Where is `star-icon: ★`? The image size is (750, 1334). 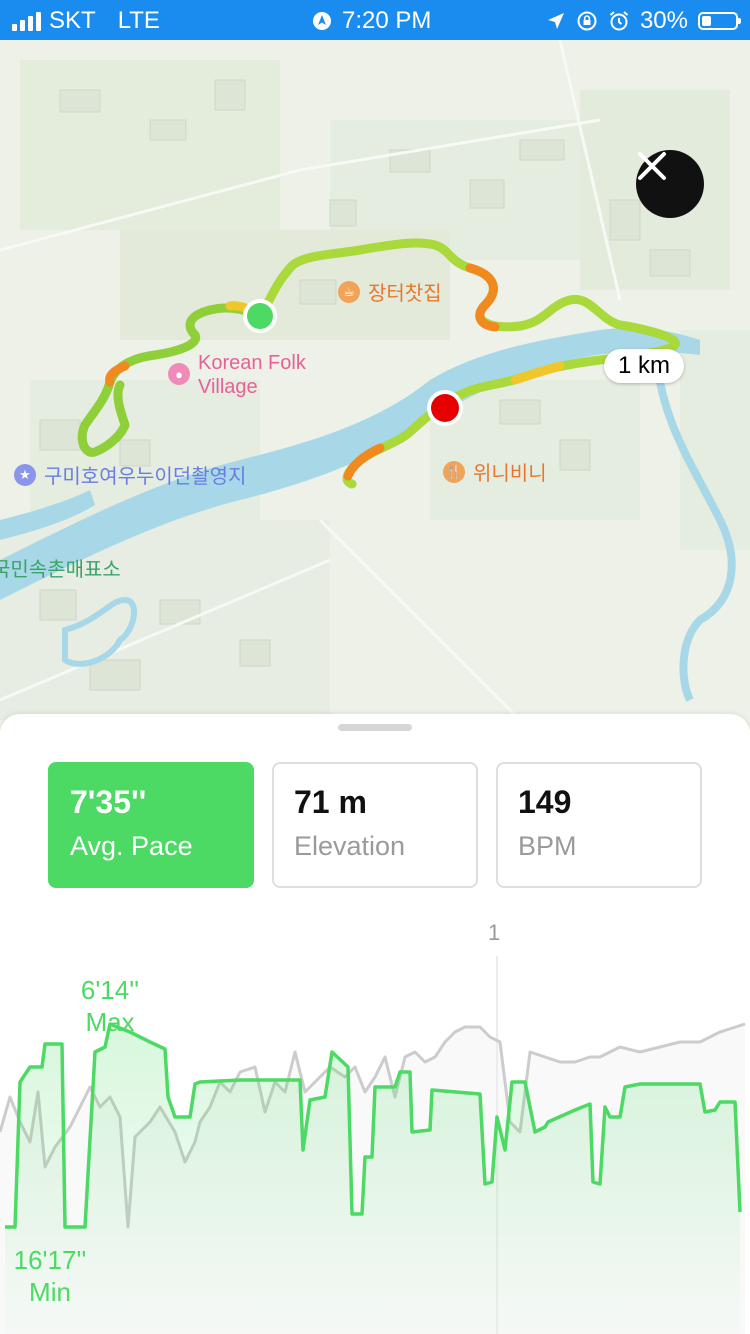
star-icon: ★ is located at coordinates (25, 474).